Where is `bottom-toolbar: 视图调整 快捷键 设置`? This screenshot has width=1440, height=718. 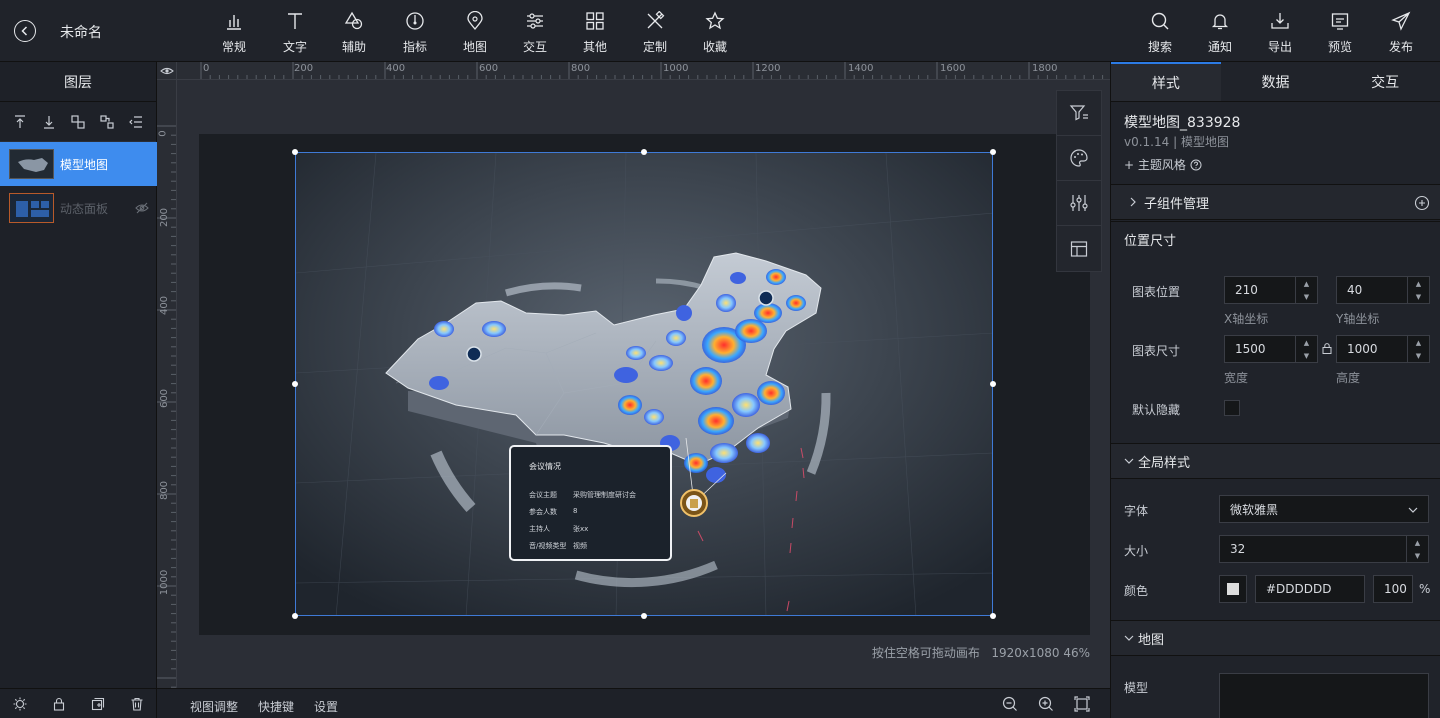 bottom-toolbar: 视图调整 快捷键 设置 is located at coordinates (633, 703).